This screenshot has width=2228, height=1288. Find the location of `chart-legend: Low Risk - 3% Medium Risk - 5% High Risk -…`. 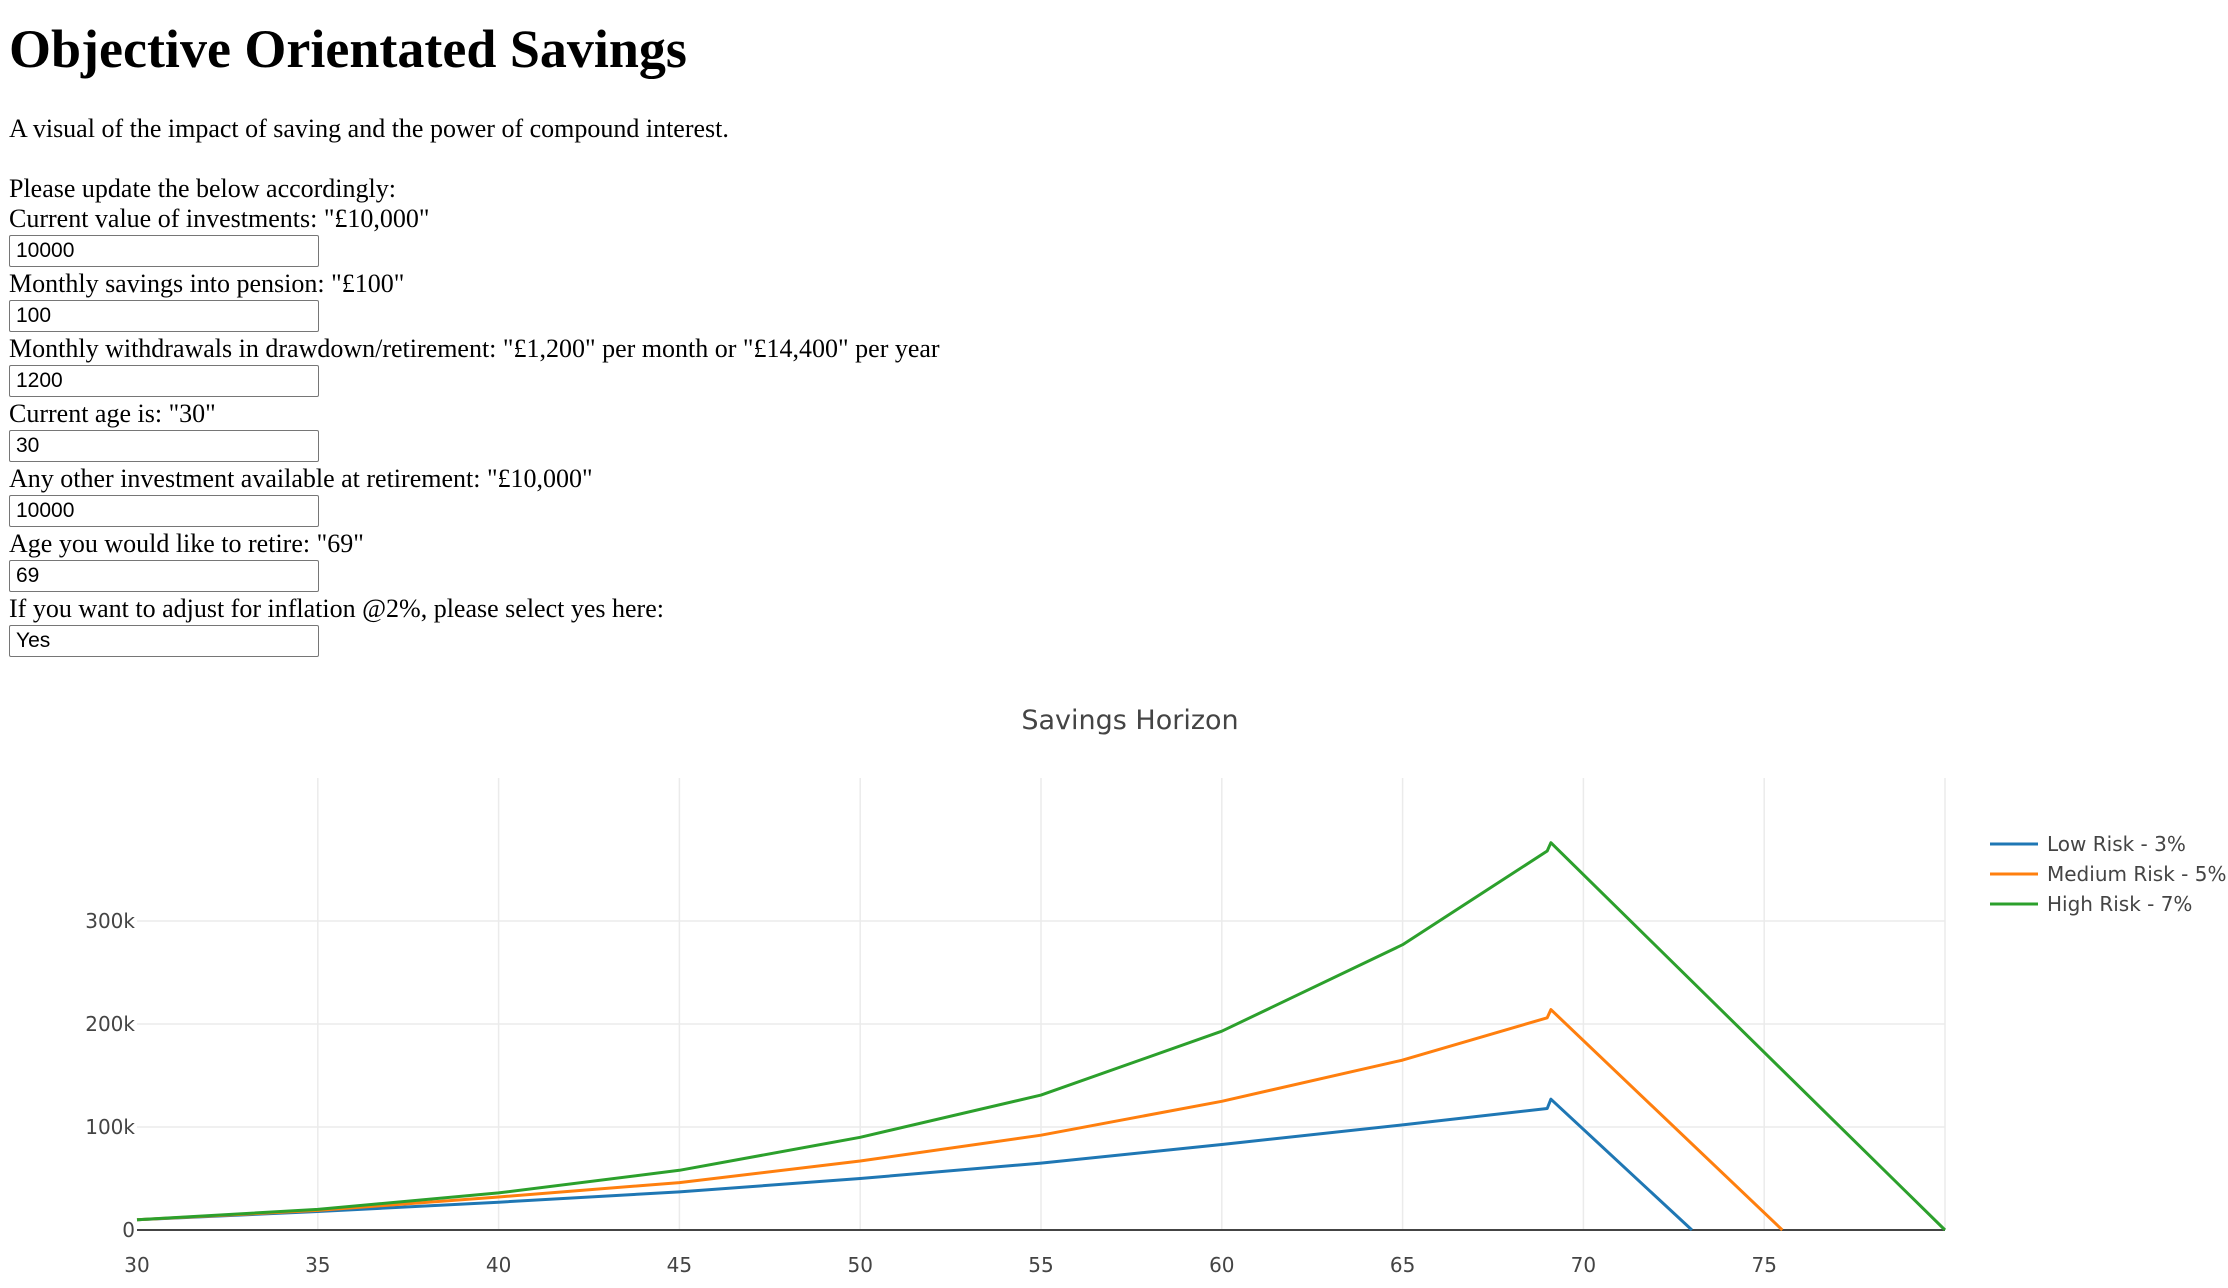

chart-legend: Low Risk - 3% Medium Risk - 5% High Risk -… is located at coordinates (2108, 874).